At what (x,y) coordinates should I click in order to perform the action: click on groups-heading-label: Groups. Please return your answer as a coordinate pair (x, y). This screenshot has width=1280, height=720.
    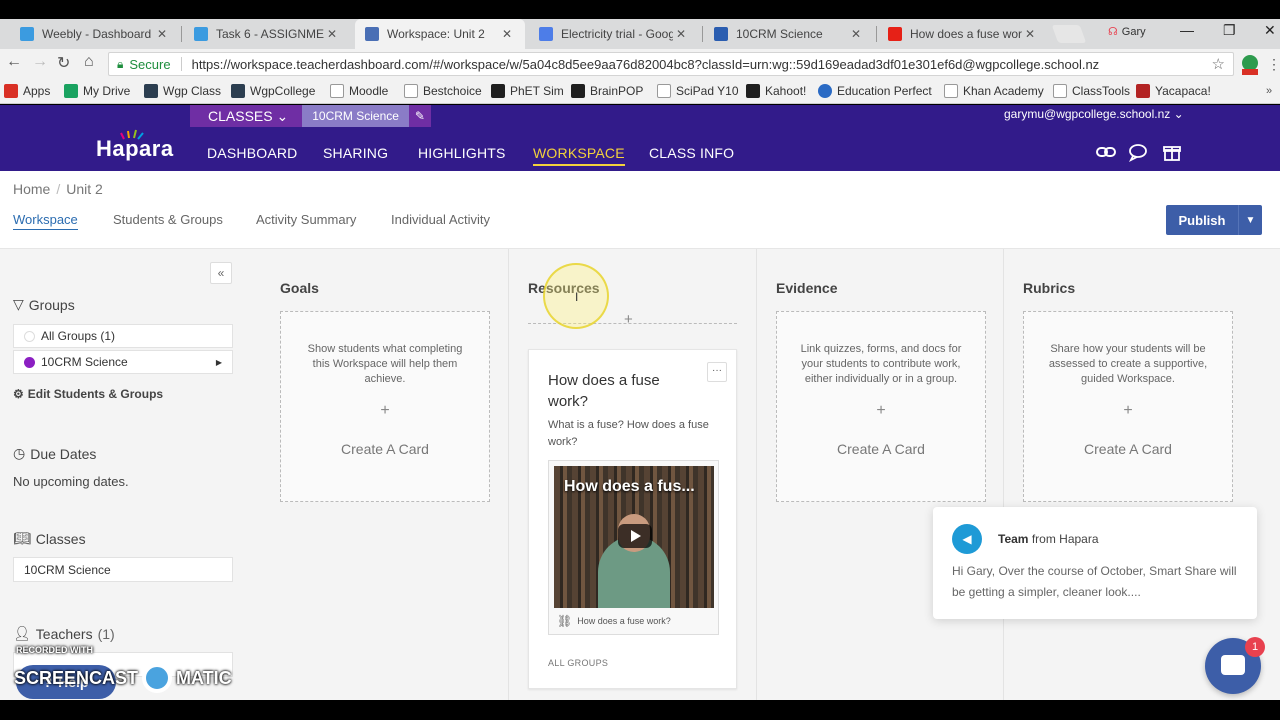
    Looking at the image, I should click on (51, 304).